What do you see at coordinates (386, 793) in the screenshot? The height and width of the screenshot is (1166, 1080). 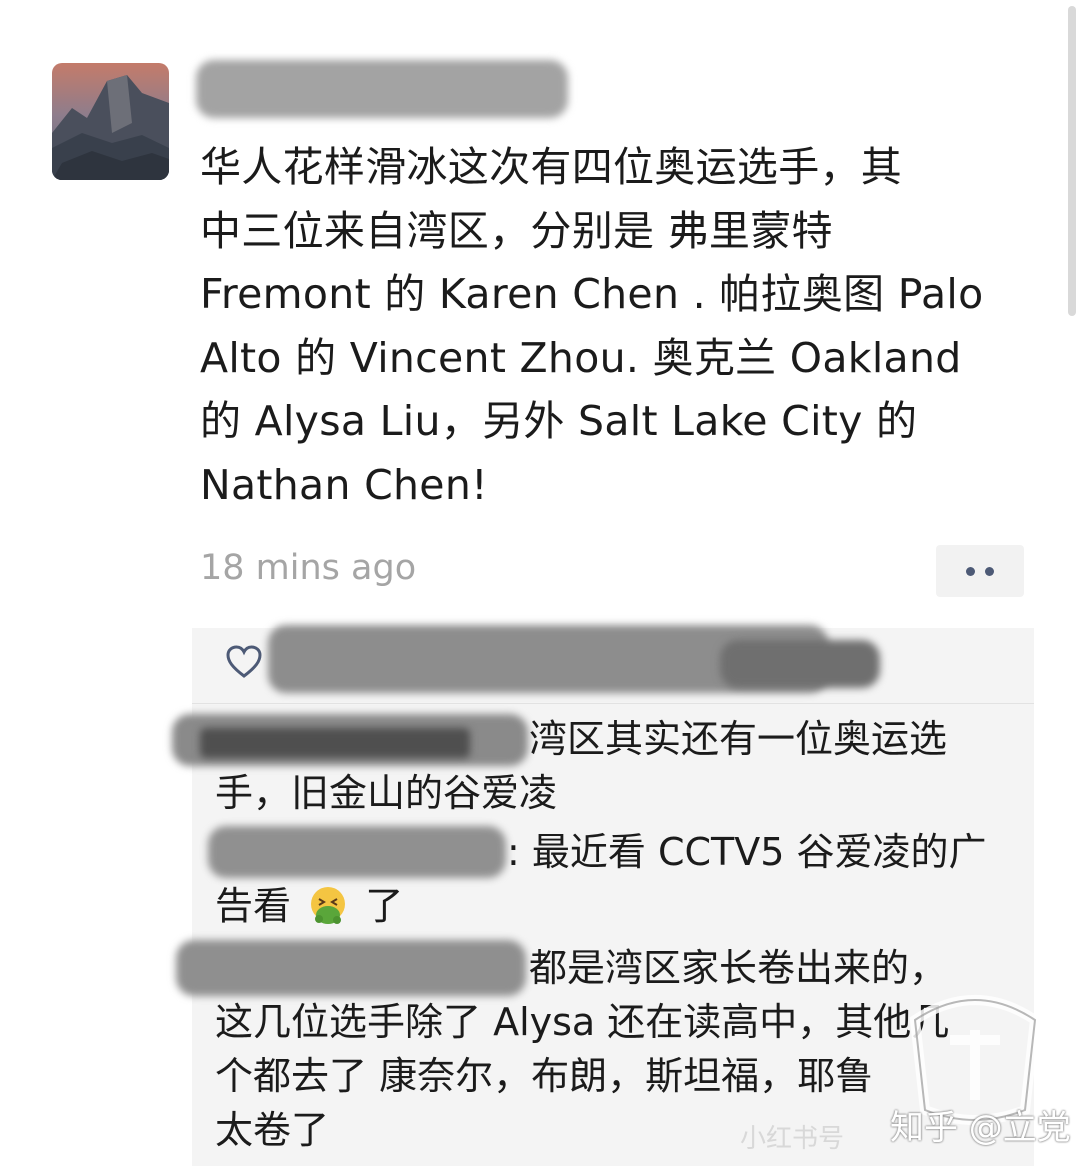 I see `comment-text: 手，旧金山的谷爱凌` at bounding box center [386, 793].